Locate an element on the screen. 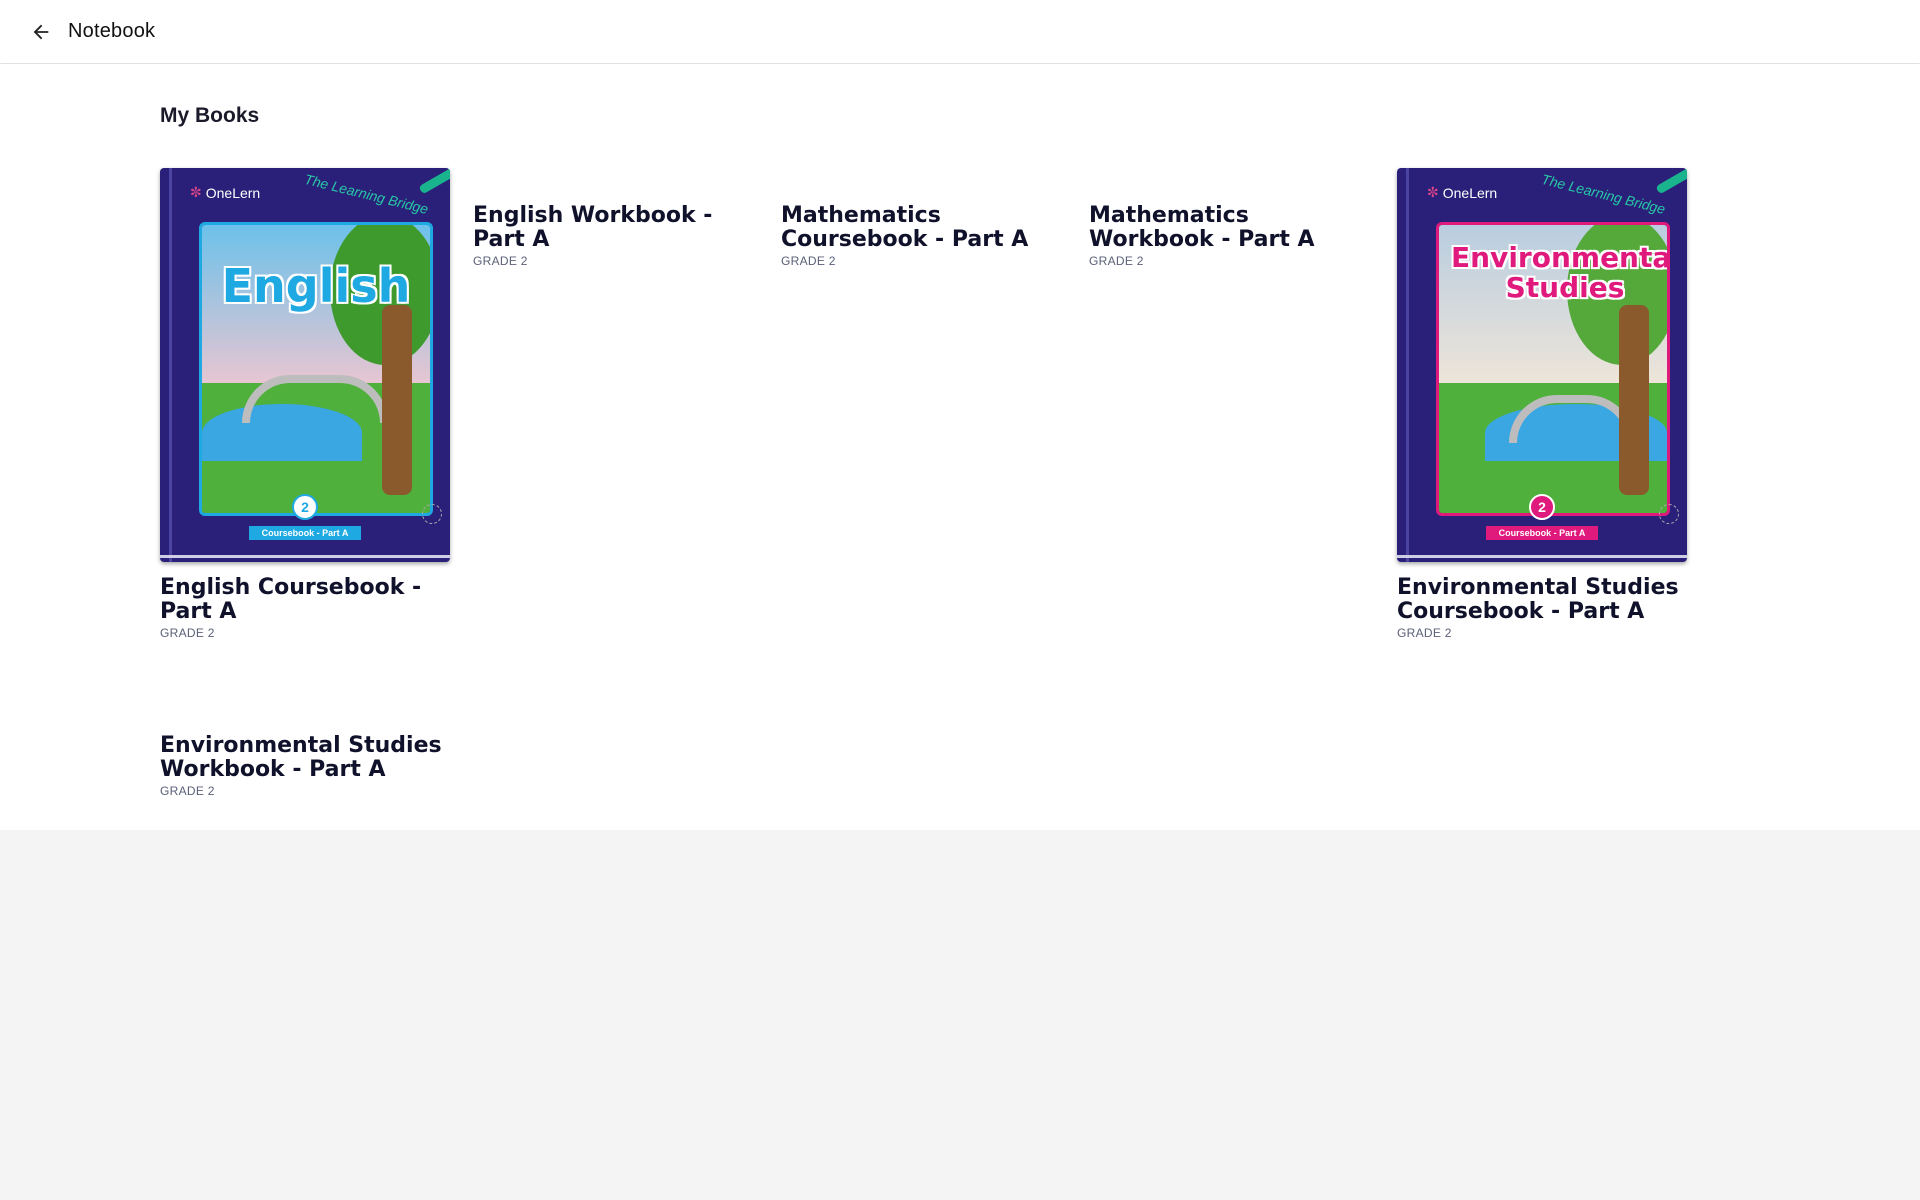 This screenshot has width=1920, height=1200. cover-subject: English is located at coordinates (316, 286).